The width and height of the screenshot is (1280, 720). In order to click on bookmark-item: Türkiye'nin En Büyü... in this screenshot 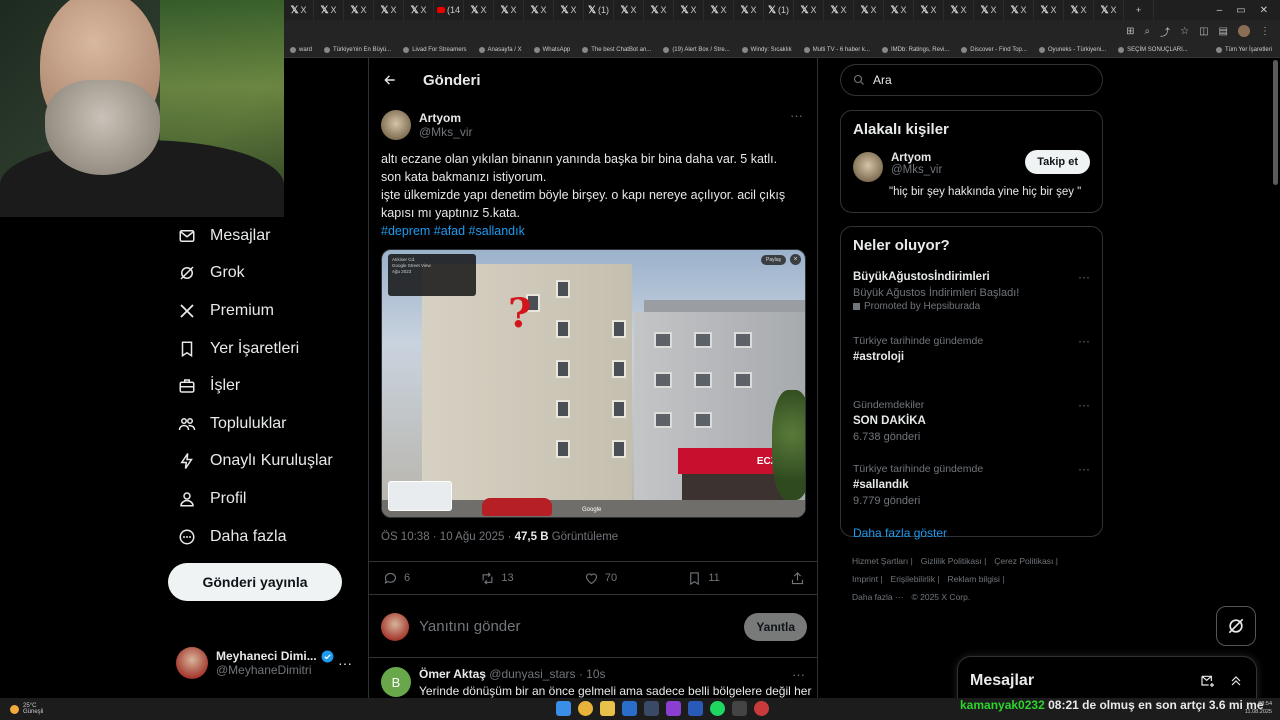, I will do `click(357, 49)`.